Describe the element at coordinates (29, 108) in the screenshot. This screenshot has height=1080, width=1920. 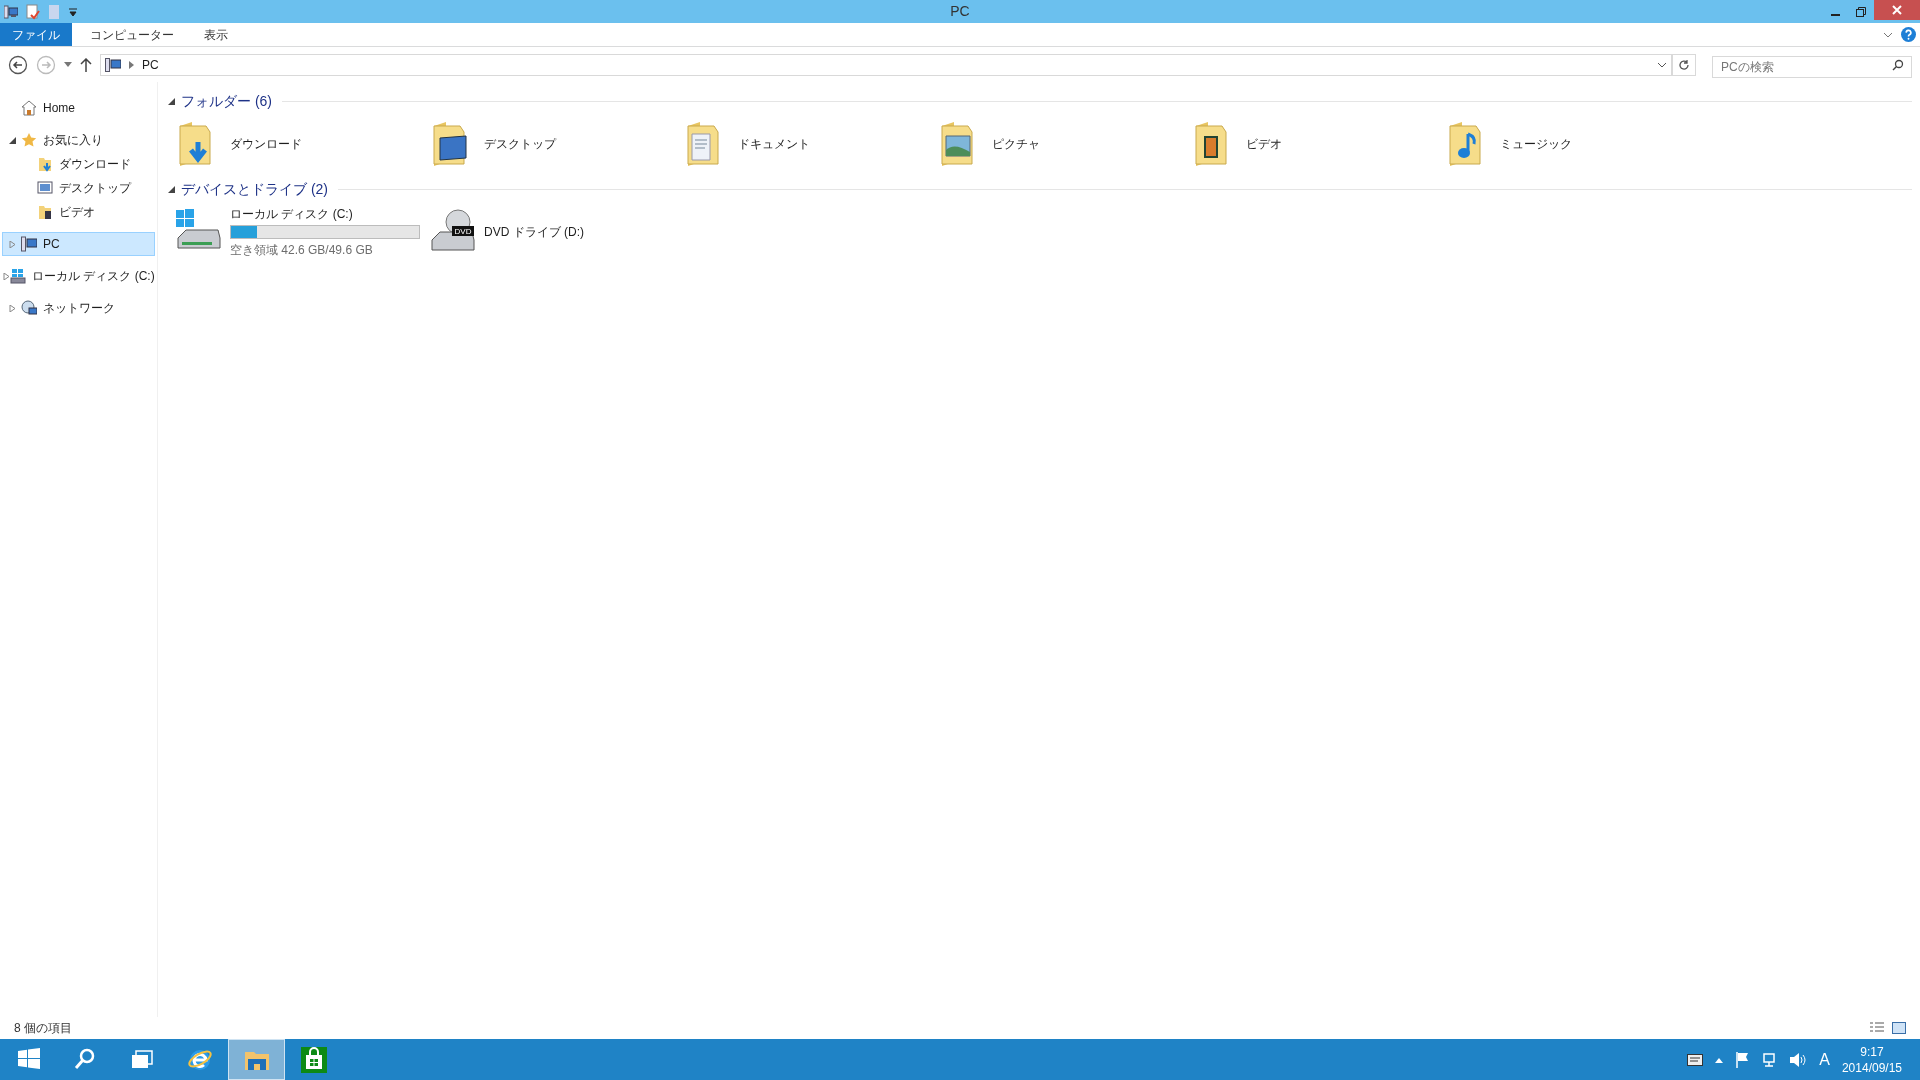
I see `home-icon` at that location.